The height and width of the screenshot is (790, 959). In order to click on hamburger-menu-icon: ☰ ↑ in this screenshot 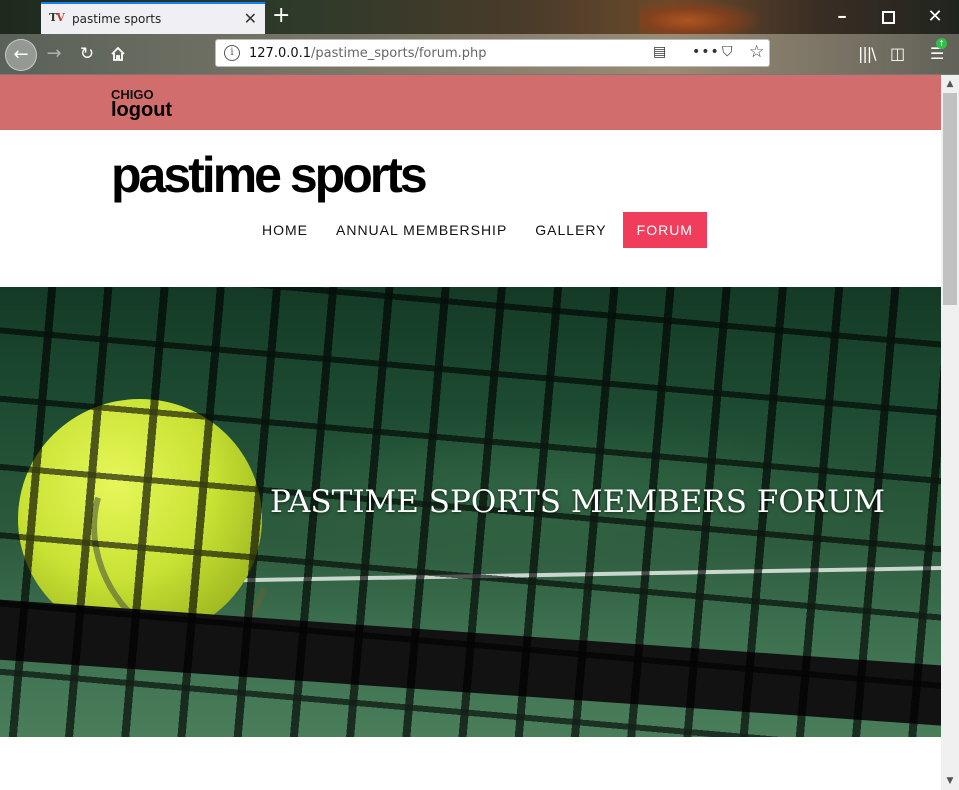, I will do `click(938, 50)`.